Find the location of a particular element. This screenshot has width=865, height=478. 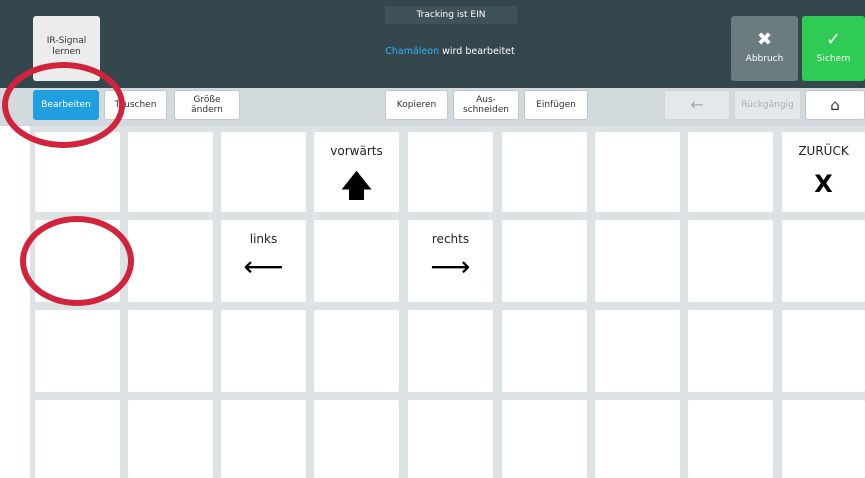

cancel-button: ✖ Abbruch is located at coordinates (764, 48).